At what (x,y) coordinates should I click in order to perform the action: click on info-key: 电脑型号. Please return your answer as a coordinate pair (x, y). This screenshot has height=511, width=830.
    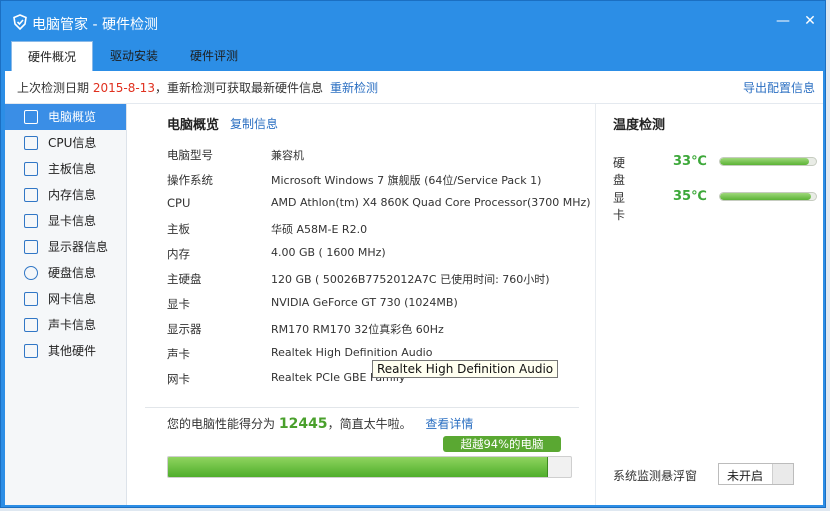
    Looking at the image, I should click on (190, 155).